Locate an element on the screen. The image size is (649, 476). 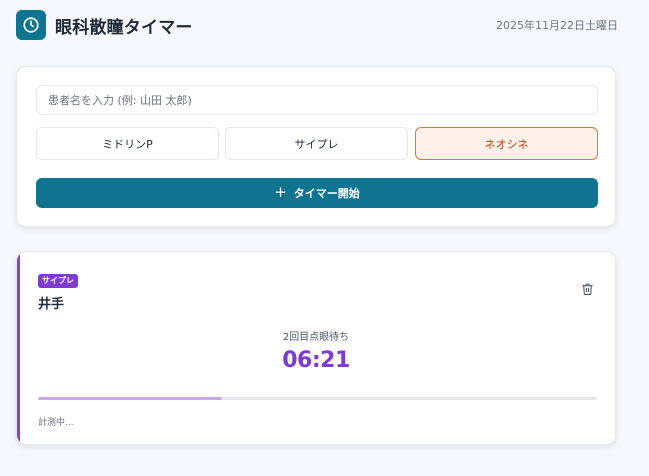
countdown-display: 06:21 is located at coordinates (316, 360).